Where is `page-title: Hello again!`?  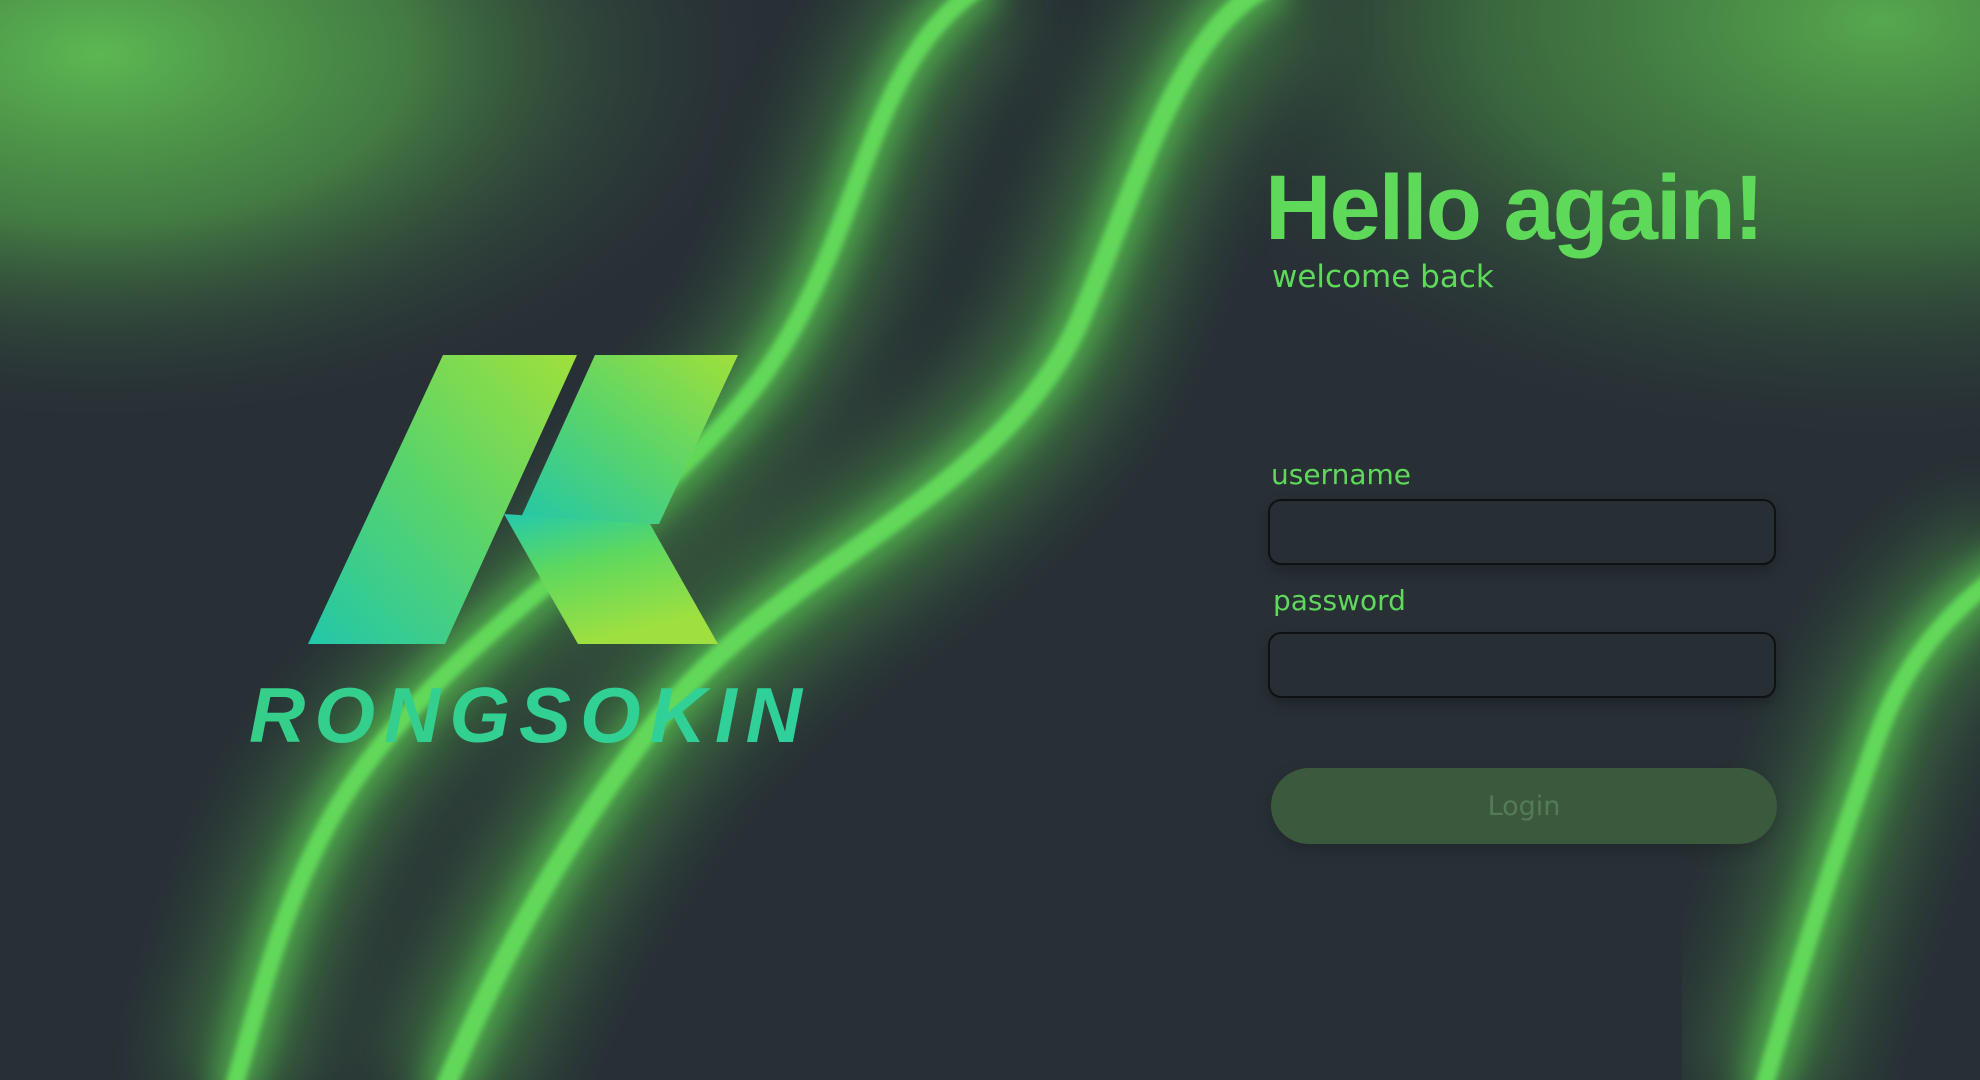
page-title: Hello again! is located at coordinates (1514, 208).